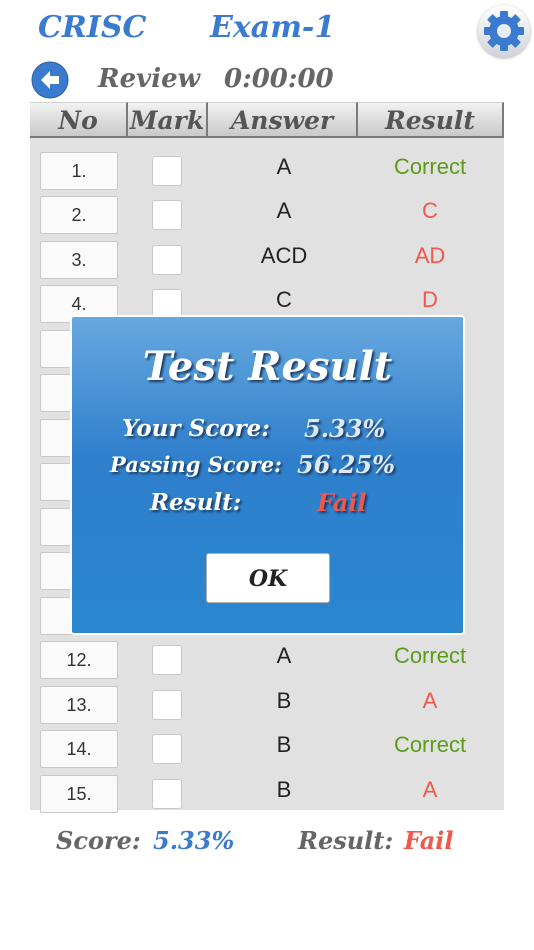  What do you see at coordinates (346, 840) in the screenshot?
I see `footer-result-label: Result:` at bounding box center [346, 840].